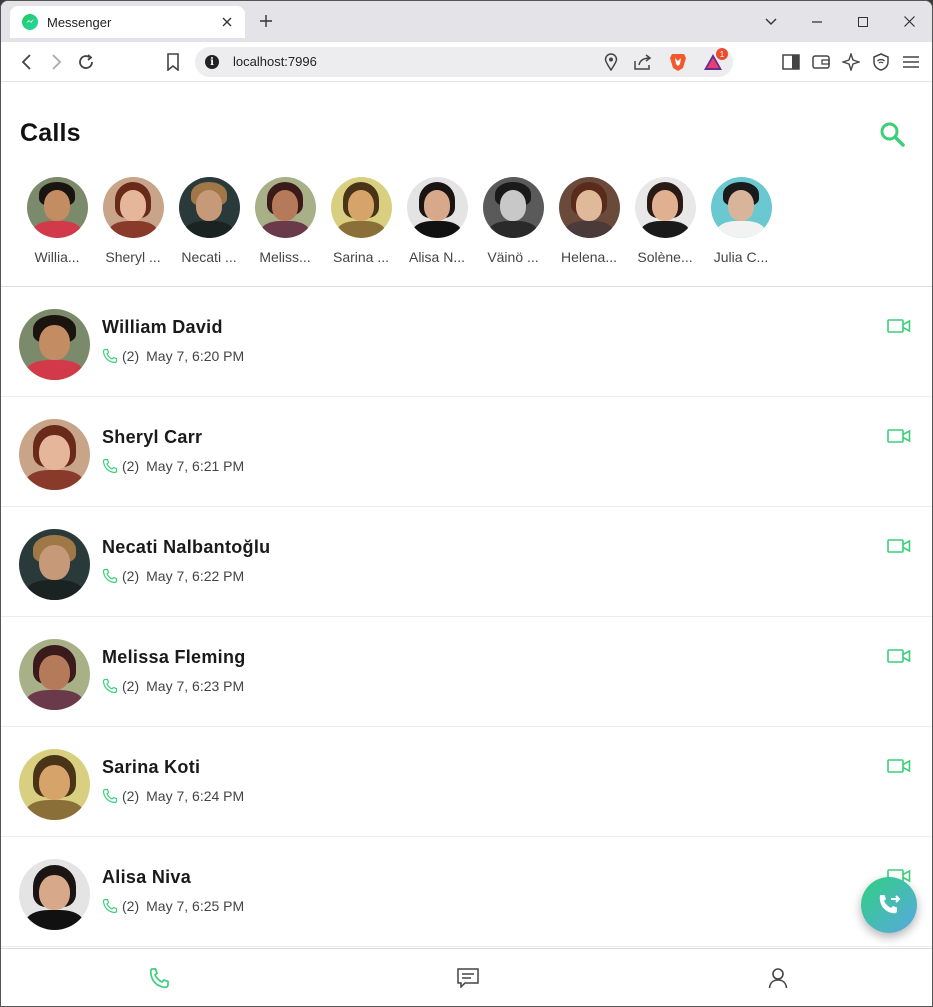 The height and width of the screenshot is (1007, 933). Describe the element at coordinates (30, 22) in the screenshot. I see `messenger-favicon-icon` at that location.